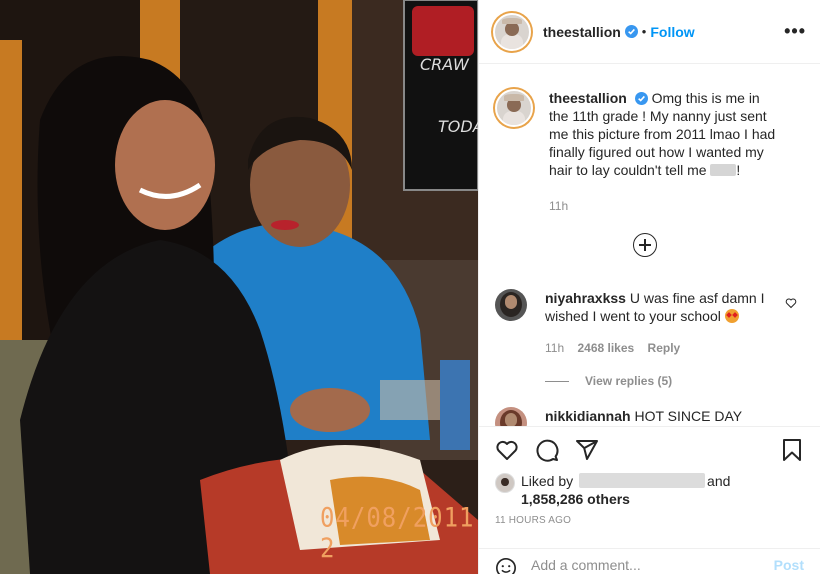 The height and width of the screenshot is (574, 820). Describe the element at coordinates (664, 348) in the screenshot. I see `reply-button: Reply` at that location.